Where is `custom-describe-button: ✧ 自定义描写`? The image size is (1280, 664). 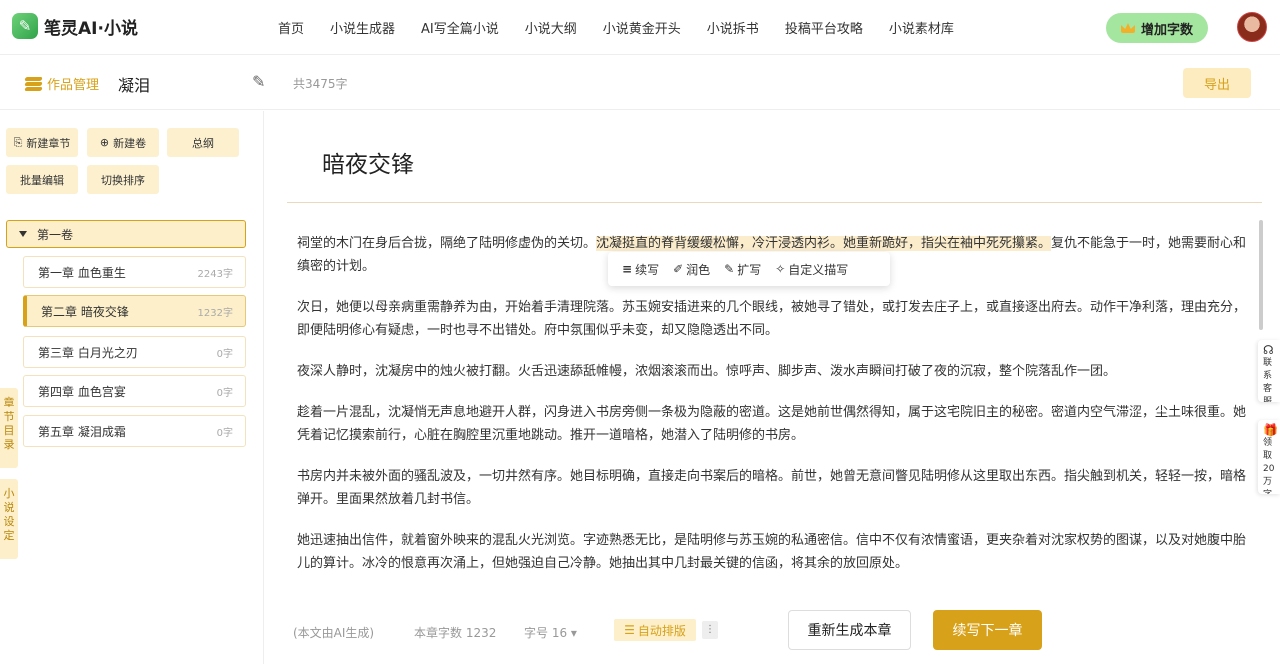 custom-describe-button: ✧ 自定义描写 is located at coordinates (811, 269).